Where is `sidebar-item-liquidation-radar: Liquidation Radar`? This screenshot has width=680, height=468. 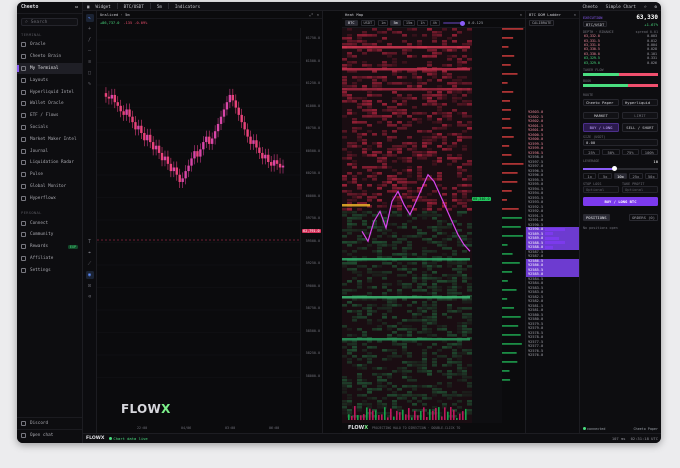 sidebar-item-liquidation-radar: Liquidation Radar is located at coordinates (49, 163).